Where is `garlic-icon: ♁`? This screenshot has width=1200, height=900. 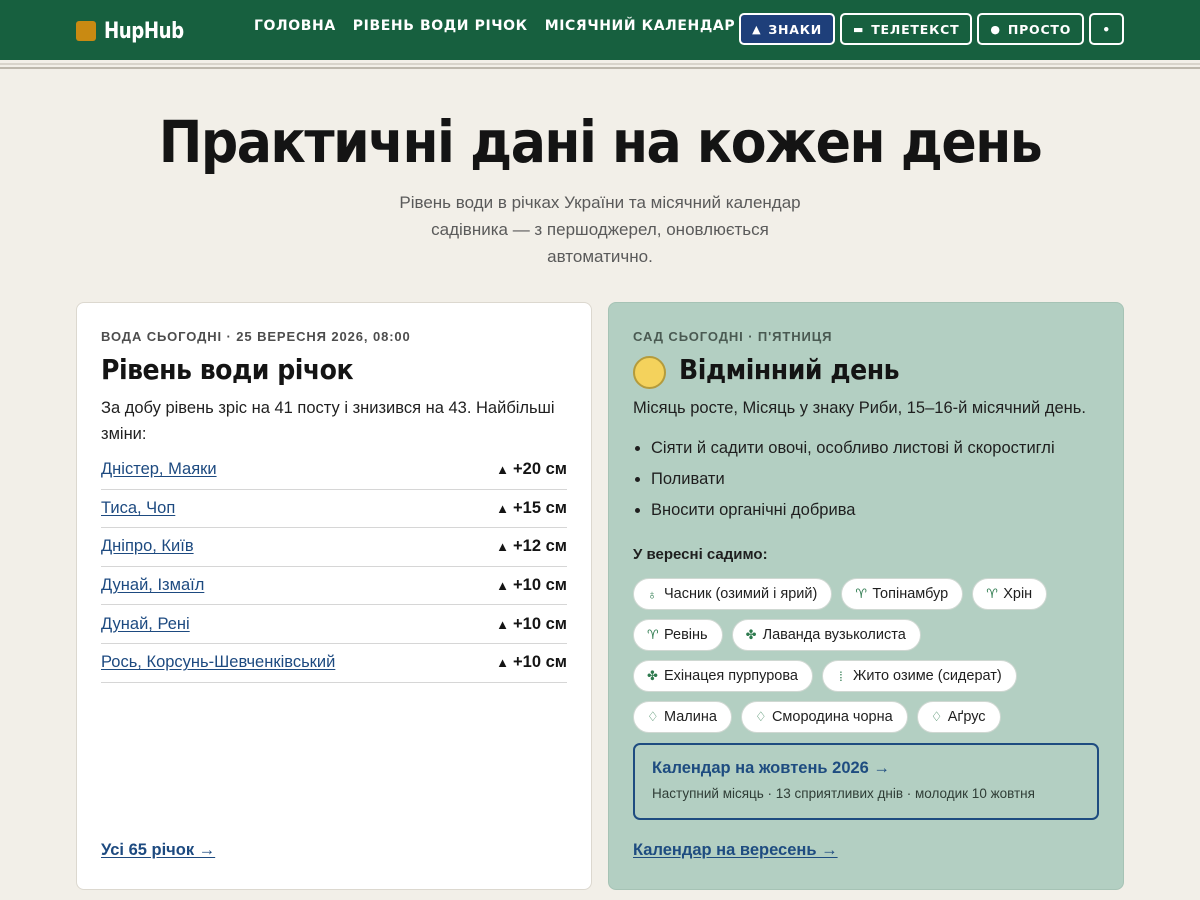
garlic-icon: ♁ is located at coordinates (652, 594).